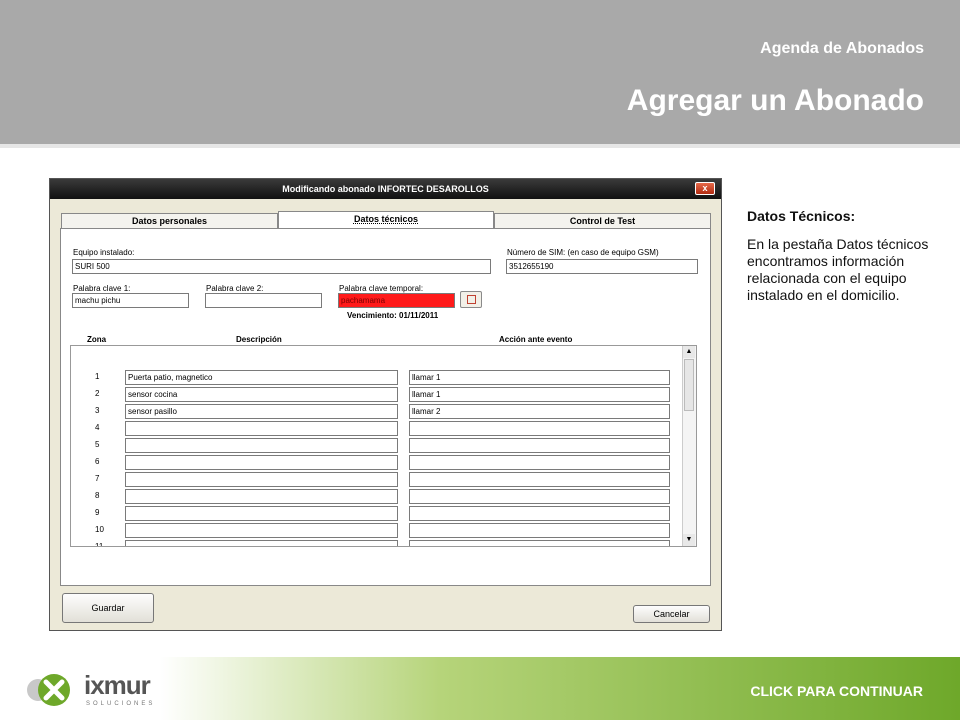 The height and width of the screenshot is (720, 960). I want to click on table-row: 6, so click(376, 463).